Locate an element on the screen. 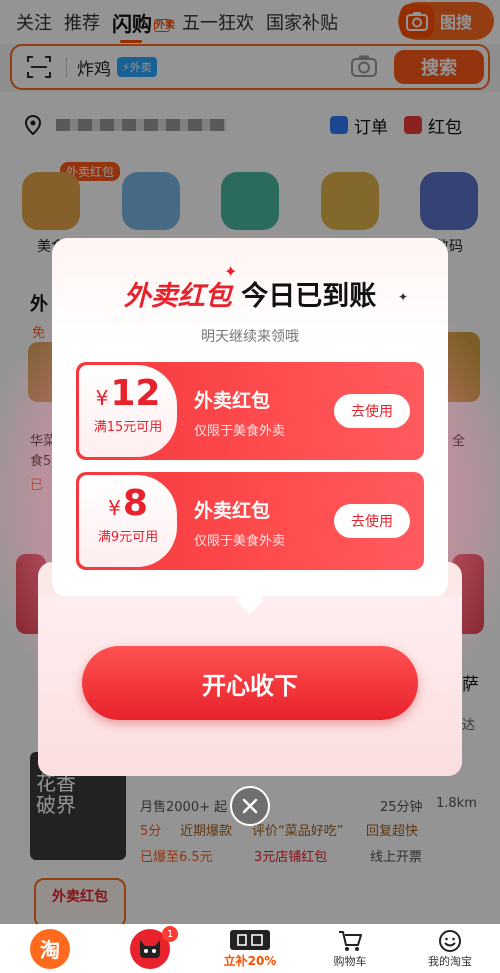  coupon-card: ¥12 满15元可用 外卖红包 仅限于美食外卖 去使用 is located at coordinates (250, 411).